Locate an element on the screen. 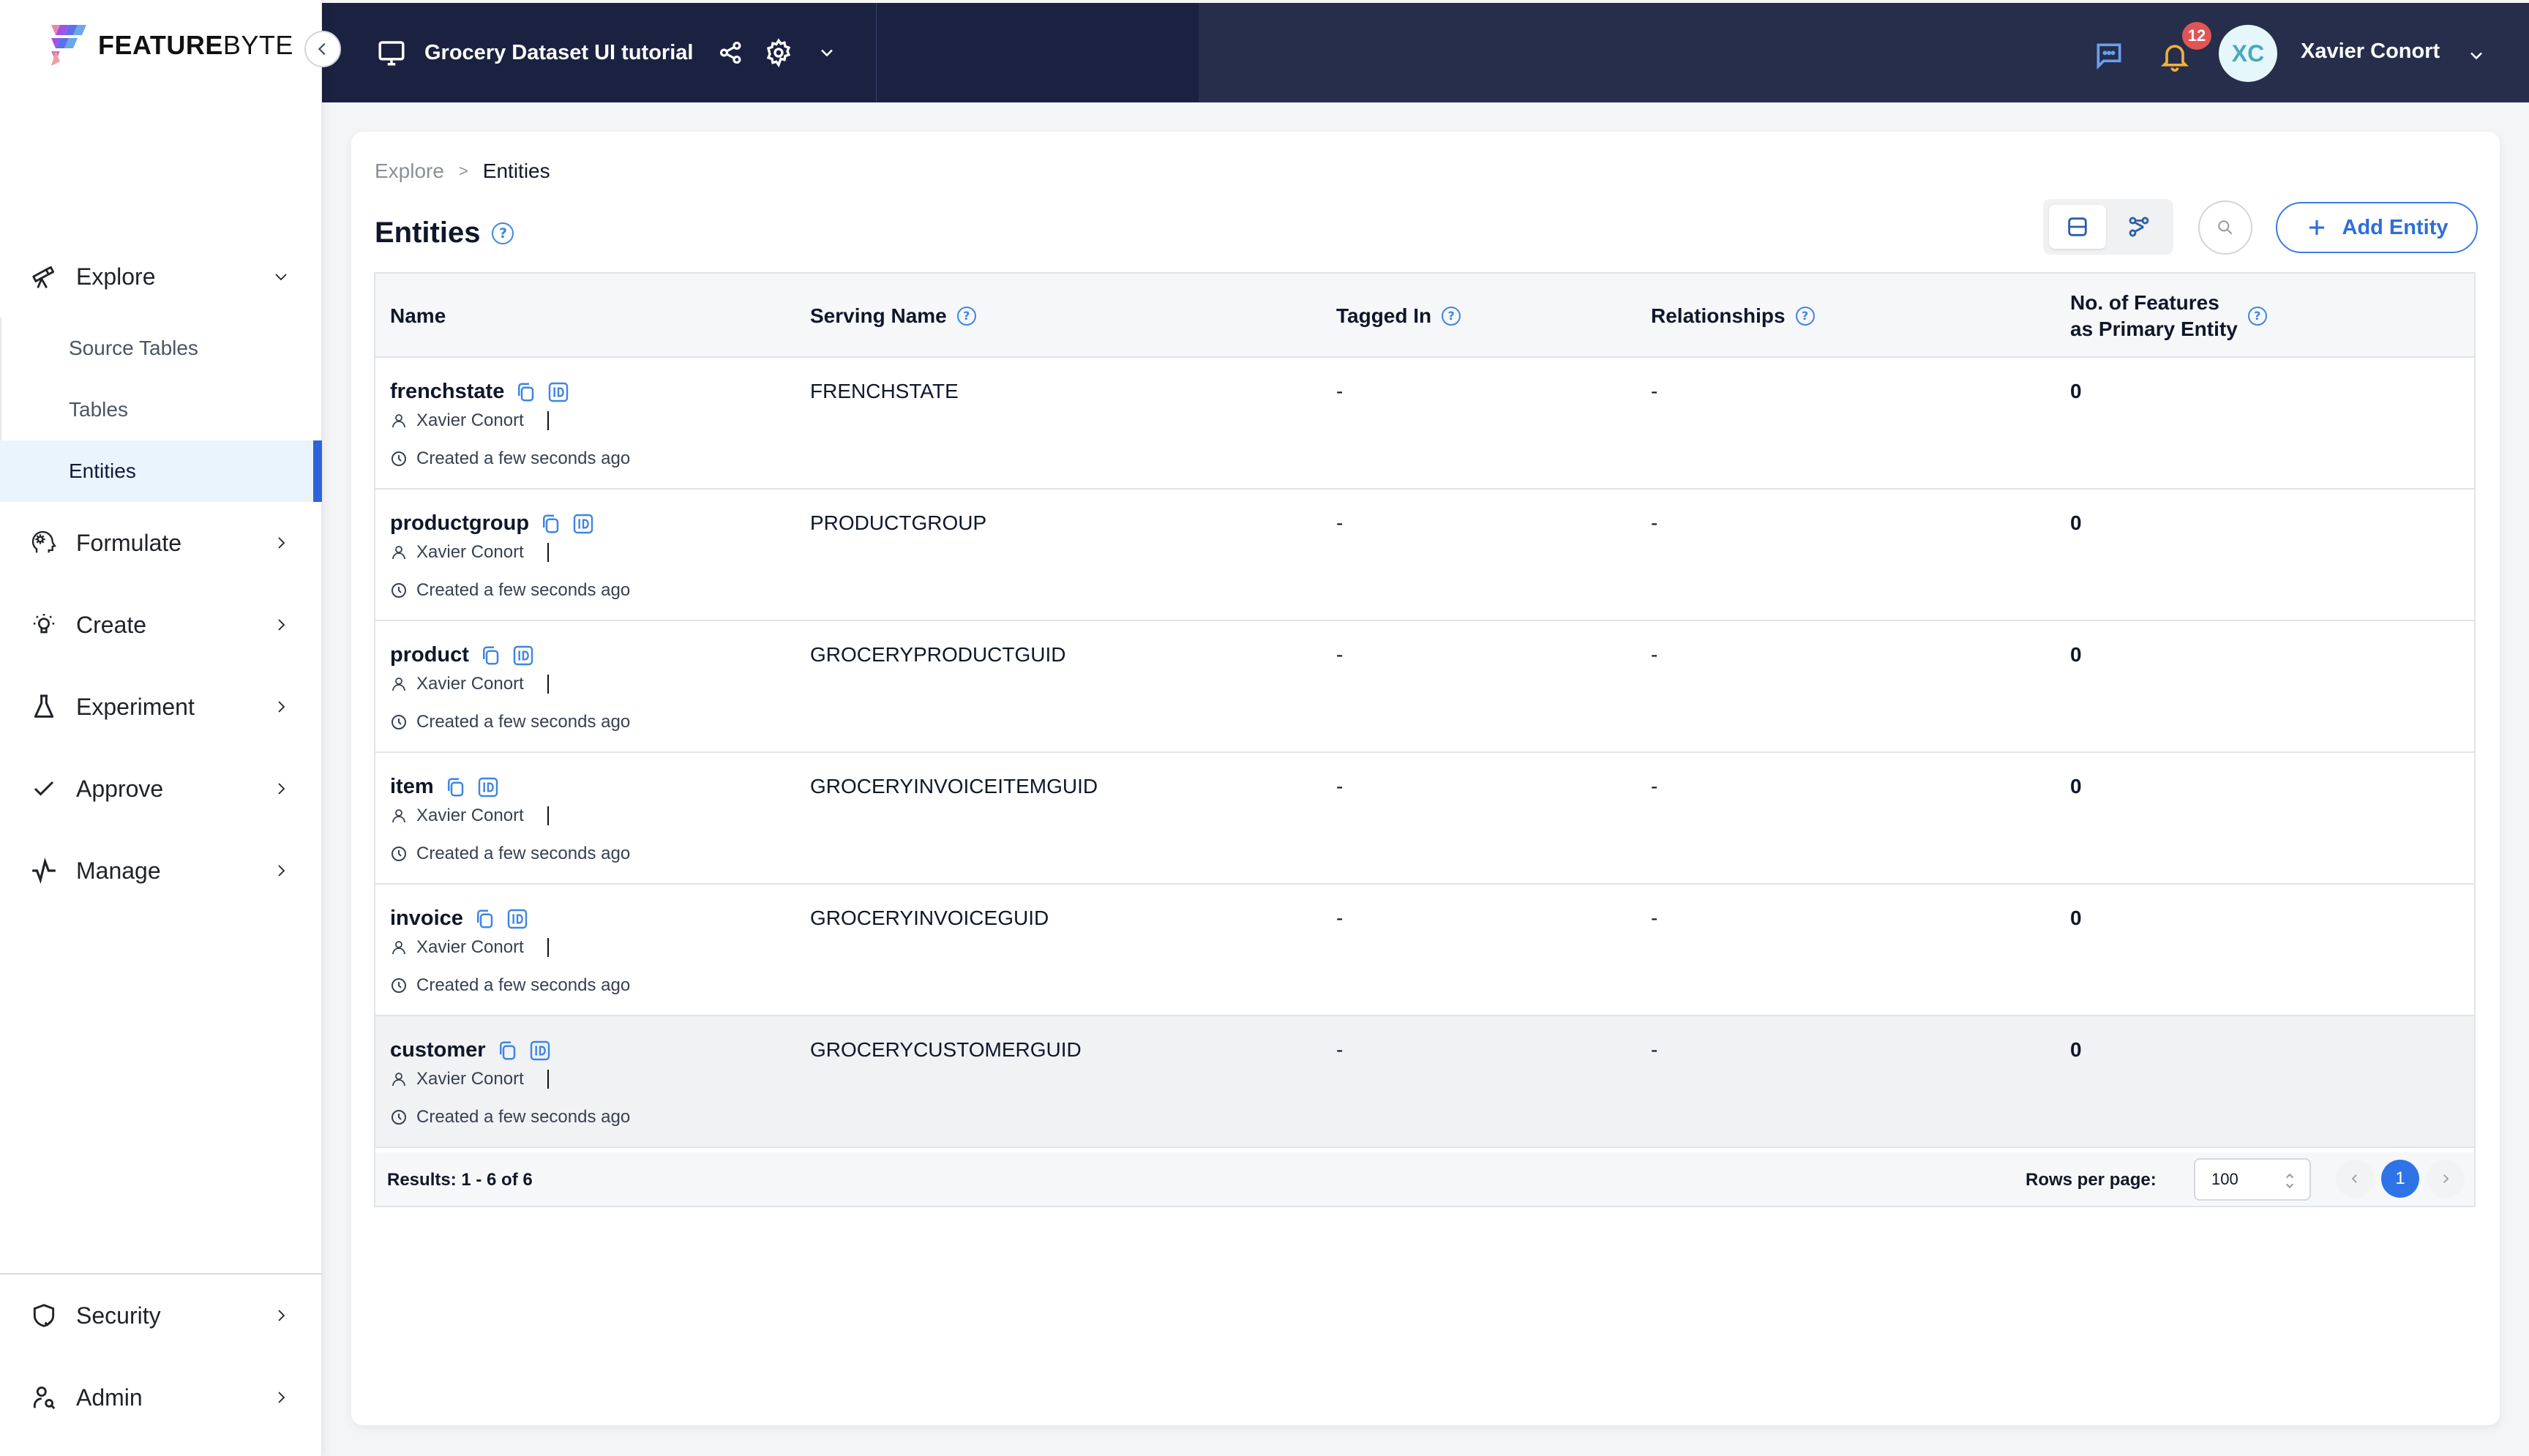  column-header-relationships: Relationships ? is located at coordinates (1733, 316).